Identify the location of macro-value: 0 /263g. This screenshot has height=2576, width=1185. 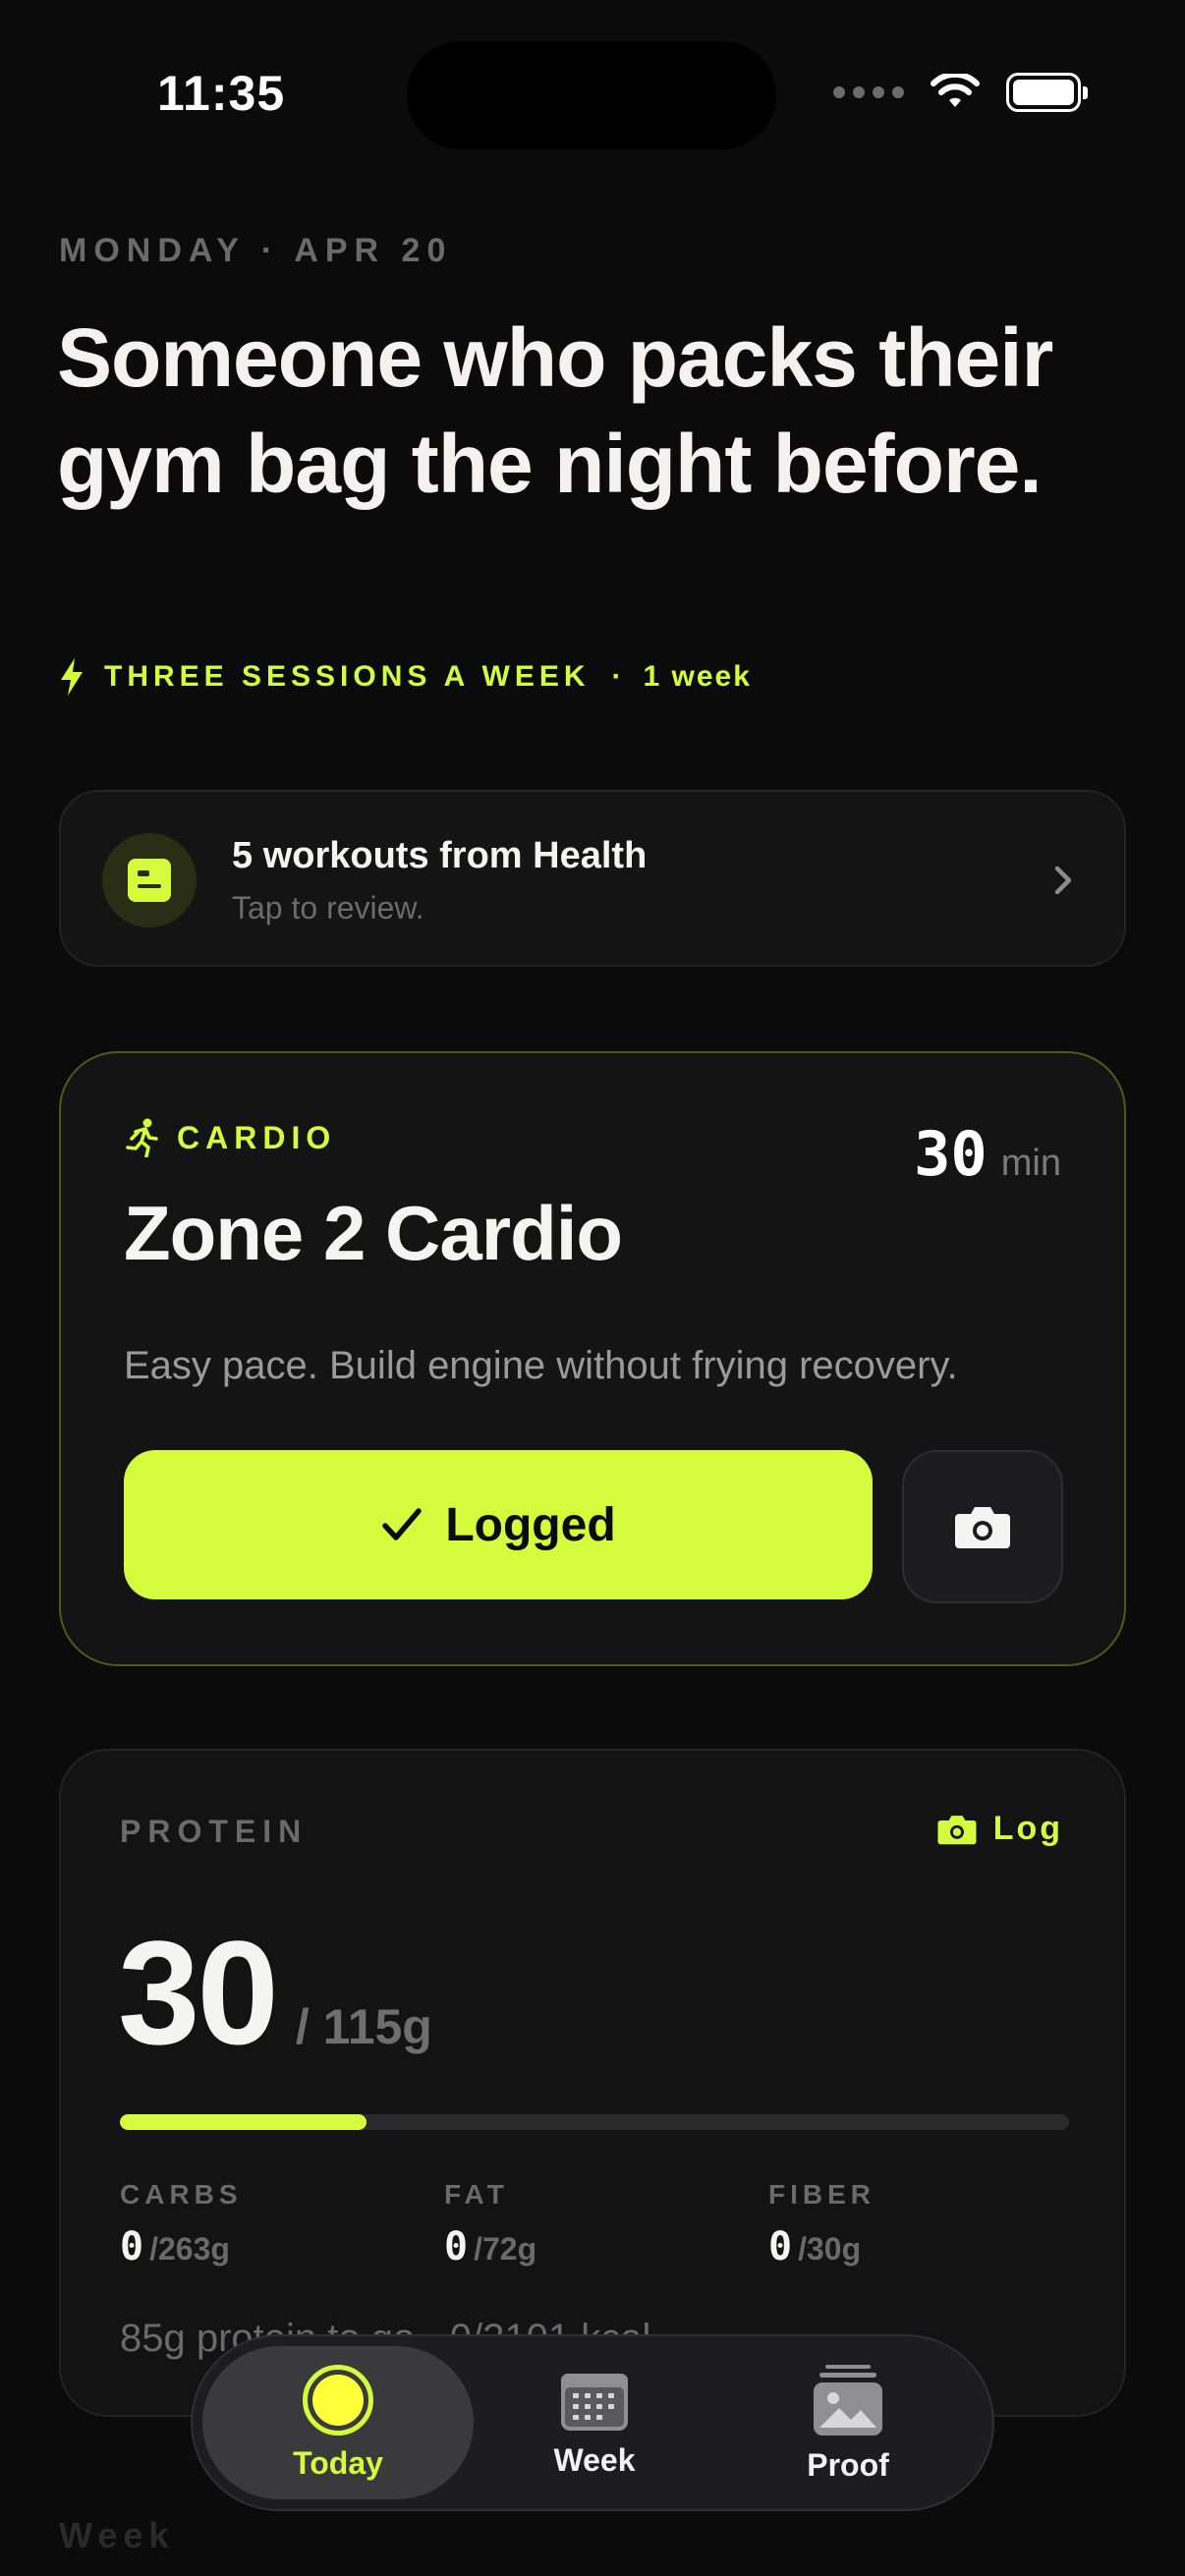
(282, 2246).